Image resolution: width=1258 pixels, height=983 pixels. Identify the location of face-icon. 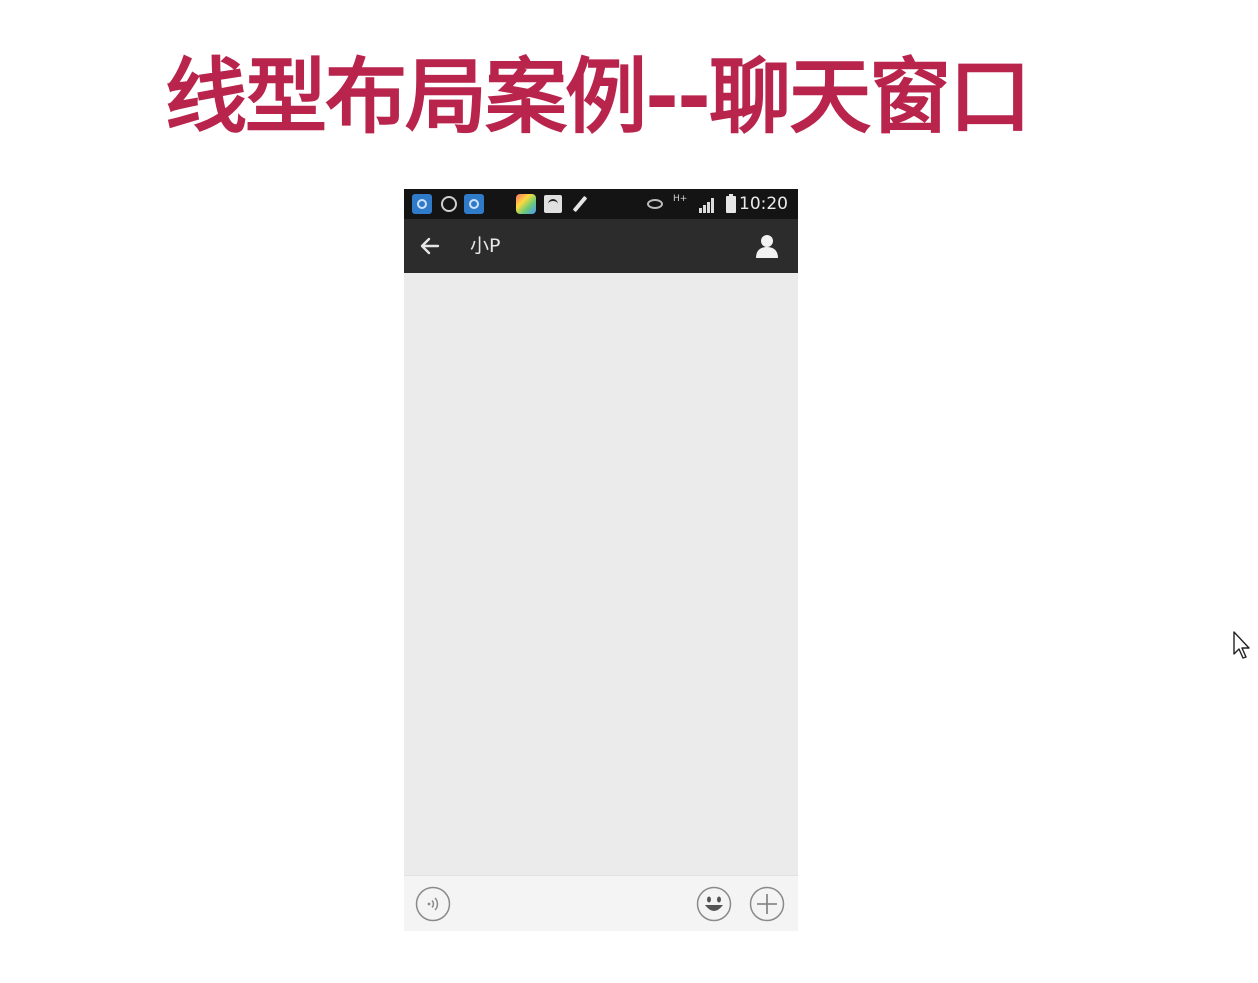
(449, 204).